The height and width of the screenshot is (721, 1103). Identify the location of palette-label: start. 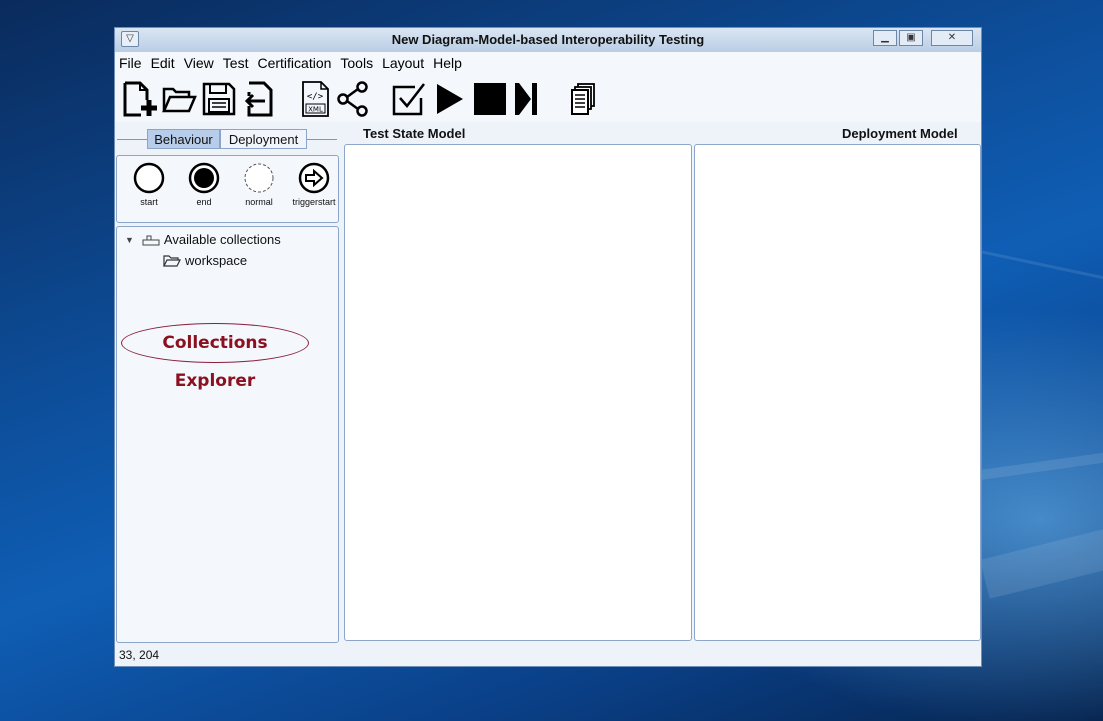
(149, 202).